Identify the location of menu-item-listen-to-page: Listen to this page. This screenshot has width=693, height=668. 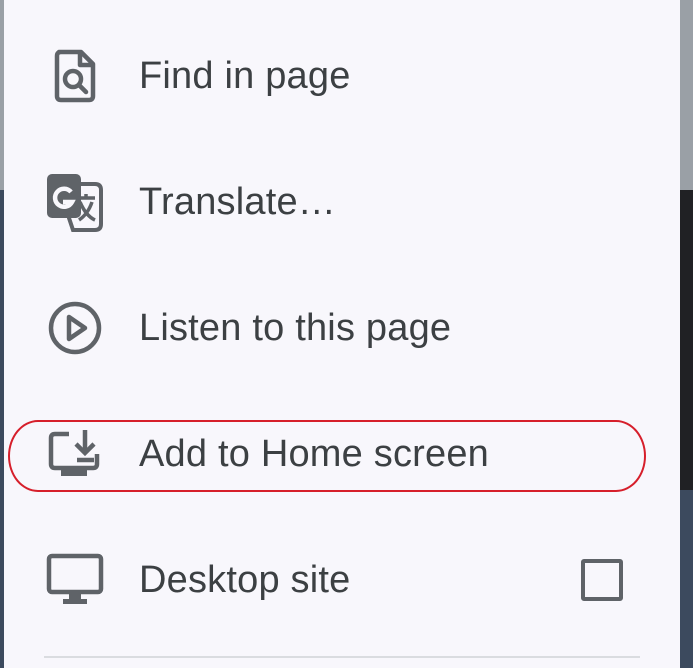
(342, 328).